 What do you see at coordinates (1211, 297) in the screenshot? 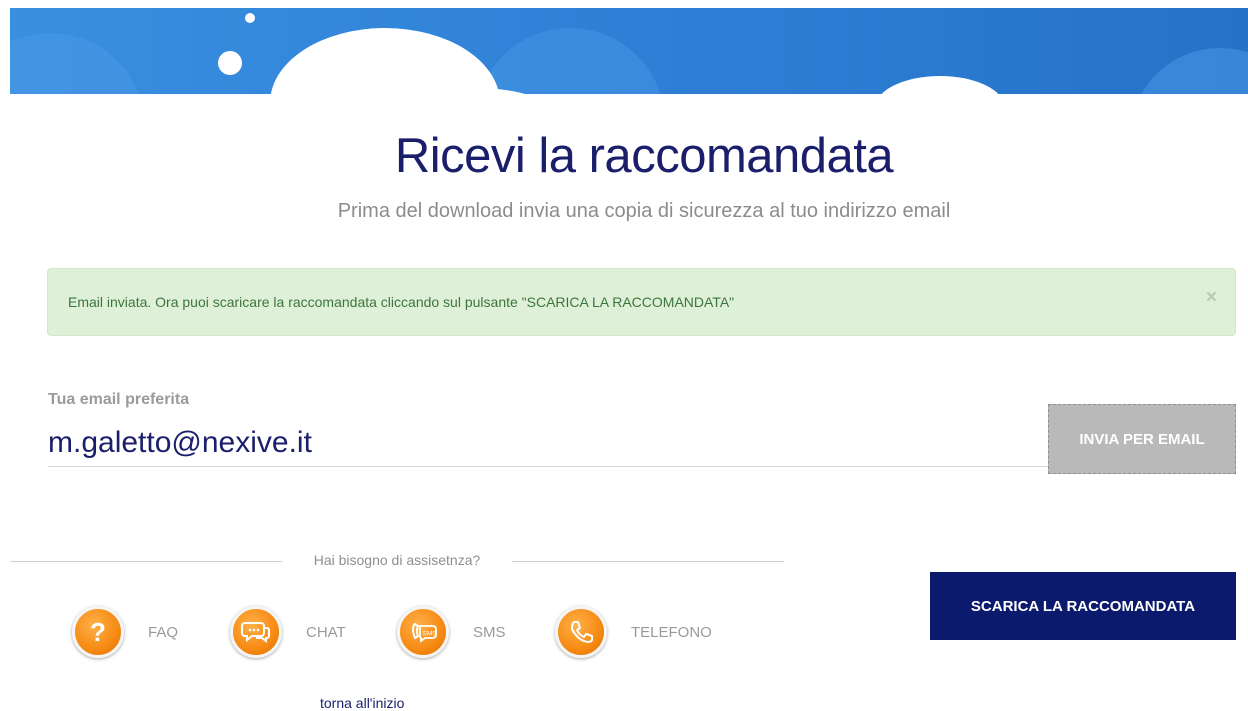
I see `close-icon: ×` at bounding box center [1211, 297].